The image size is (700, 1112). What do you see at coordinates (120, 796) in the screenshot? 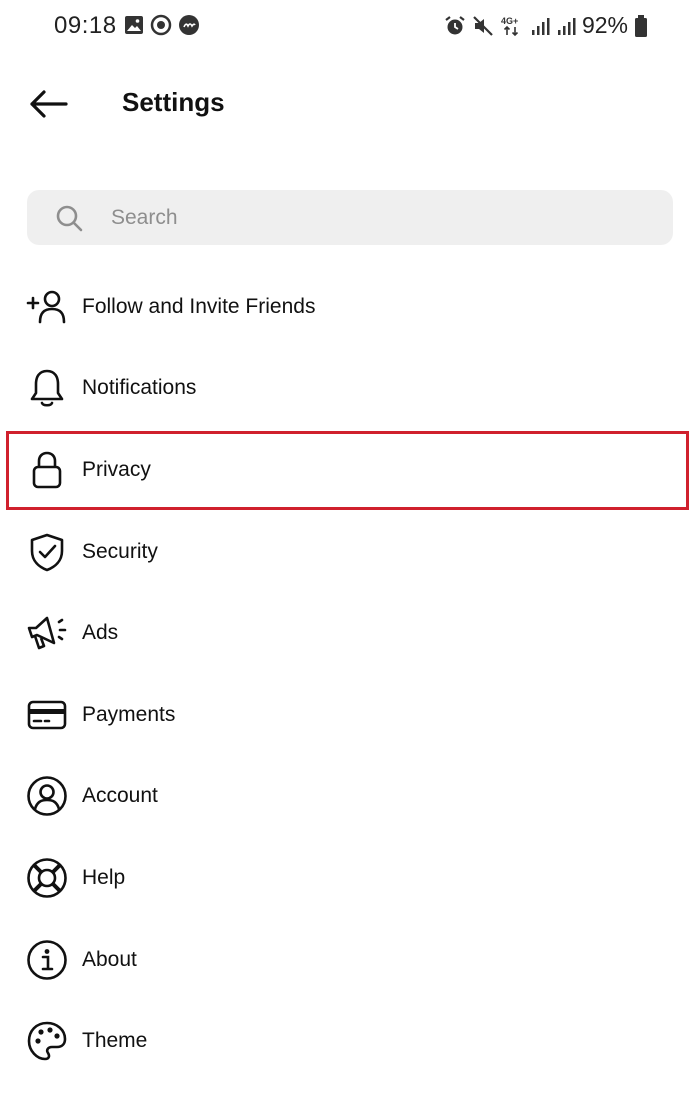
I see `menu-item-label: Account` at bounding box center [120, 796].